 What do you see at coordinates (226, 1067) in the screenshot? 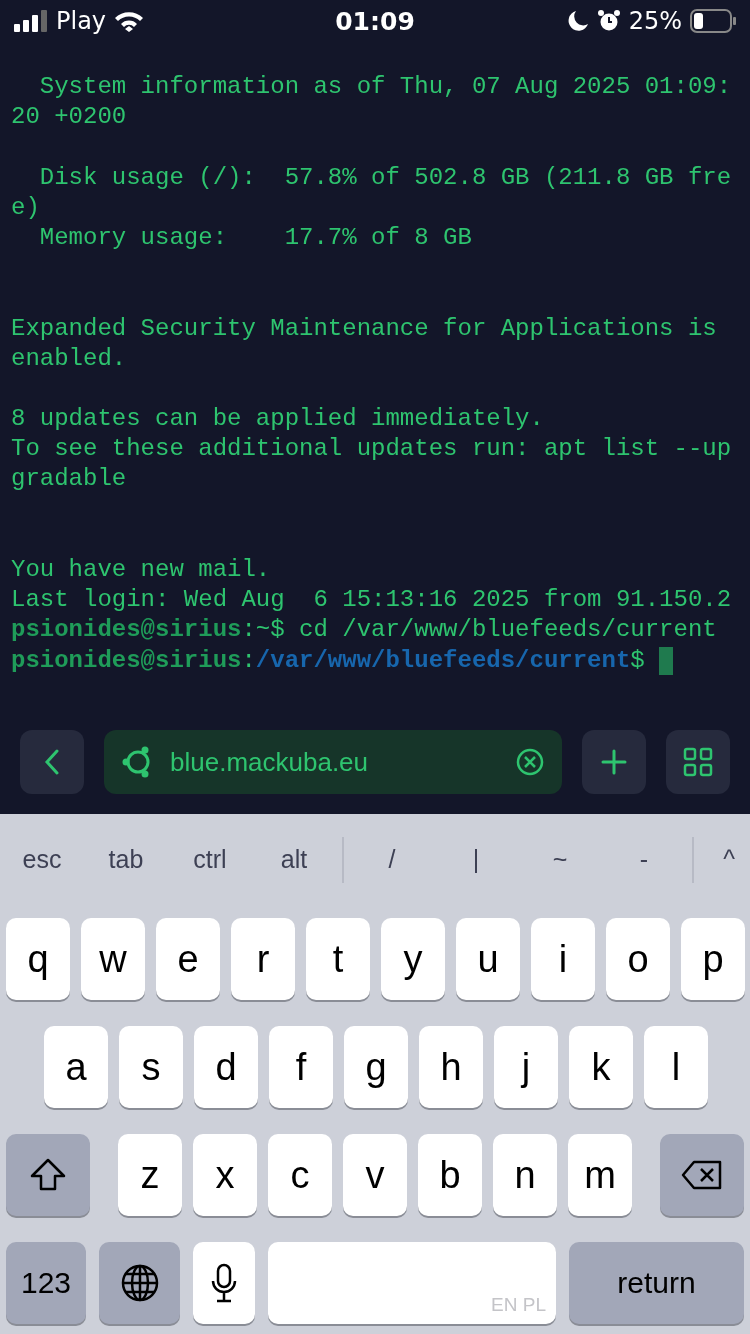
I see `letter-key: d` at bounding box center [226, 1067].